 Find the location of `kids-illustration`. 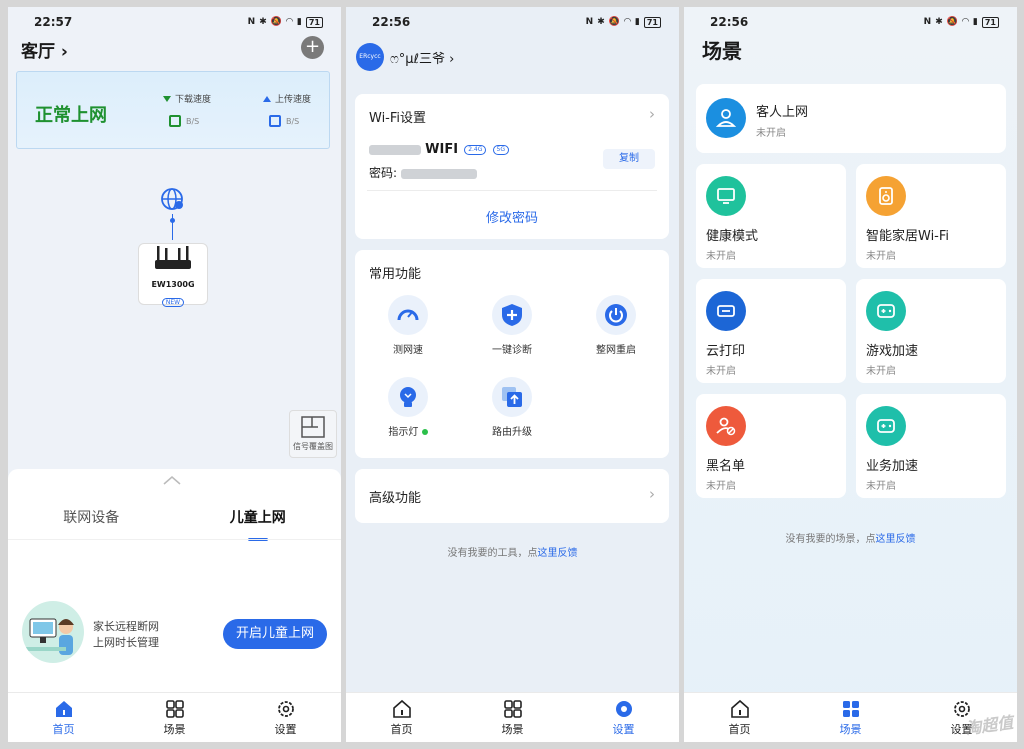

kids-illustration is located at coordinates (53, 632).